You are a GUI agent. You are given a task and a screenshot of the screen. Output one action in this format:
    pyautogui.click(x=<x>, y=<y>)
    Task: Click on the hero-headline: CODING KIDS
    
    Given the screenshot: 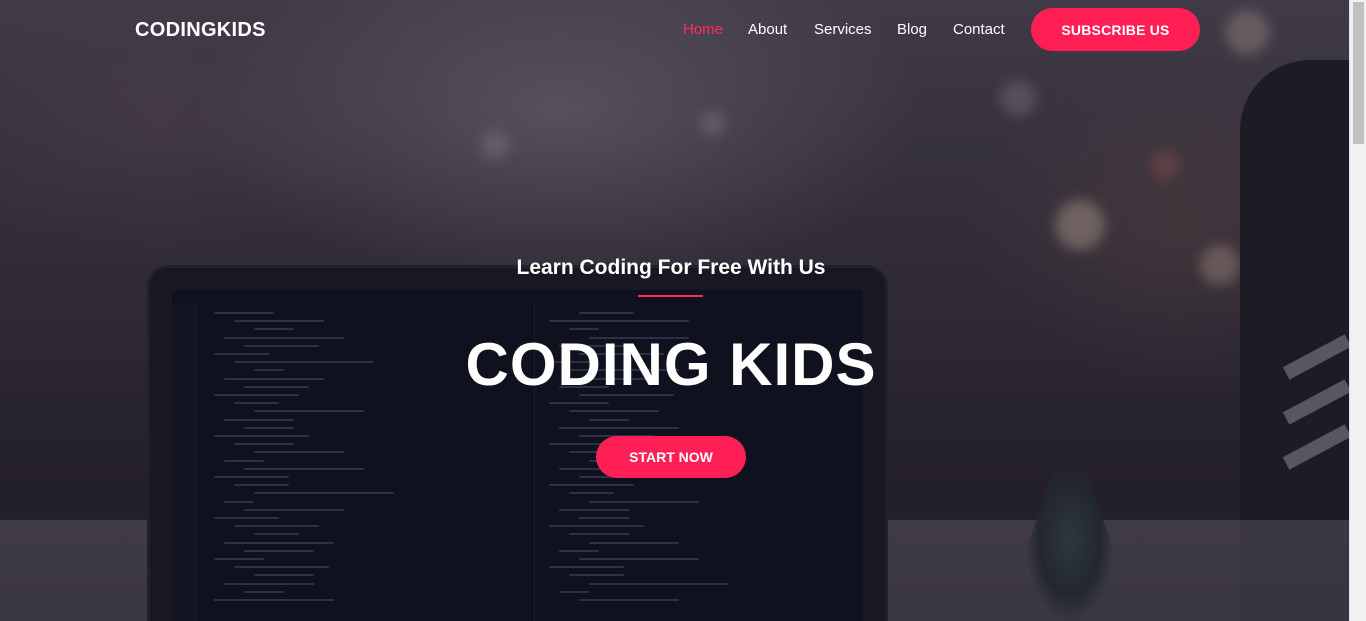 What is the action you would take?
    pyautogui.click(x=671, y=364)
    